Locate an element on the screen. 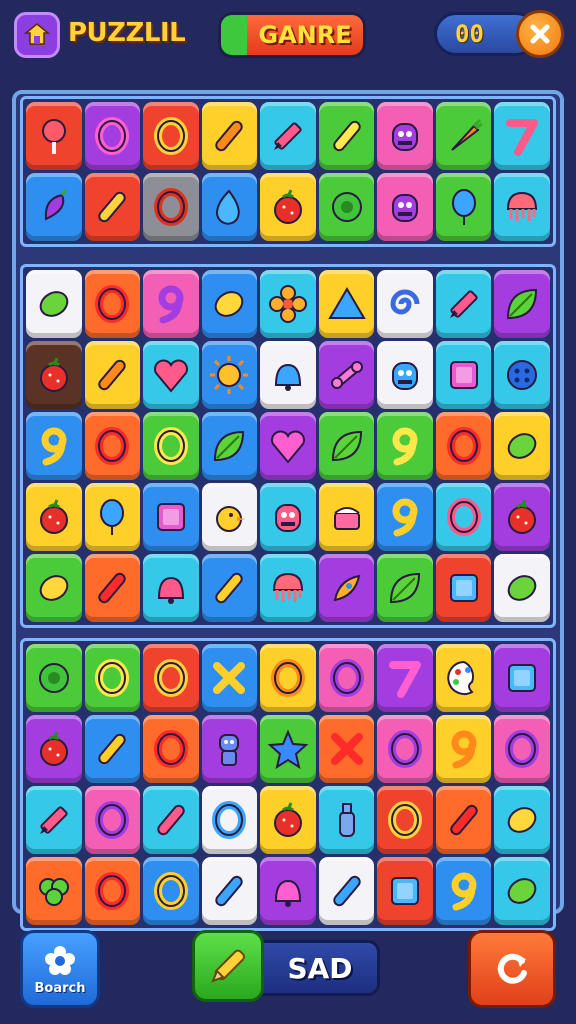 The height and width of the screenshot is (1024, 576). tile-orange-x is located at coordinates (346, 749).